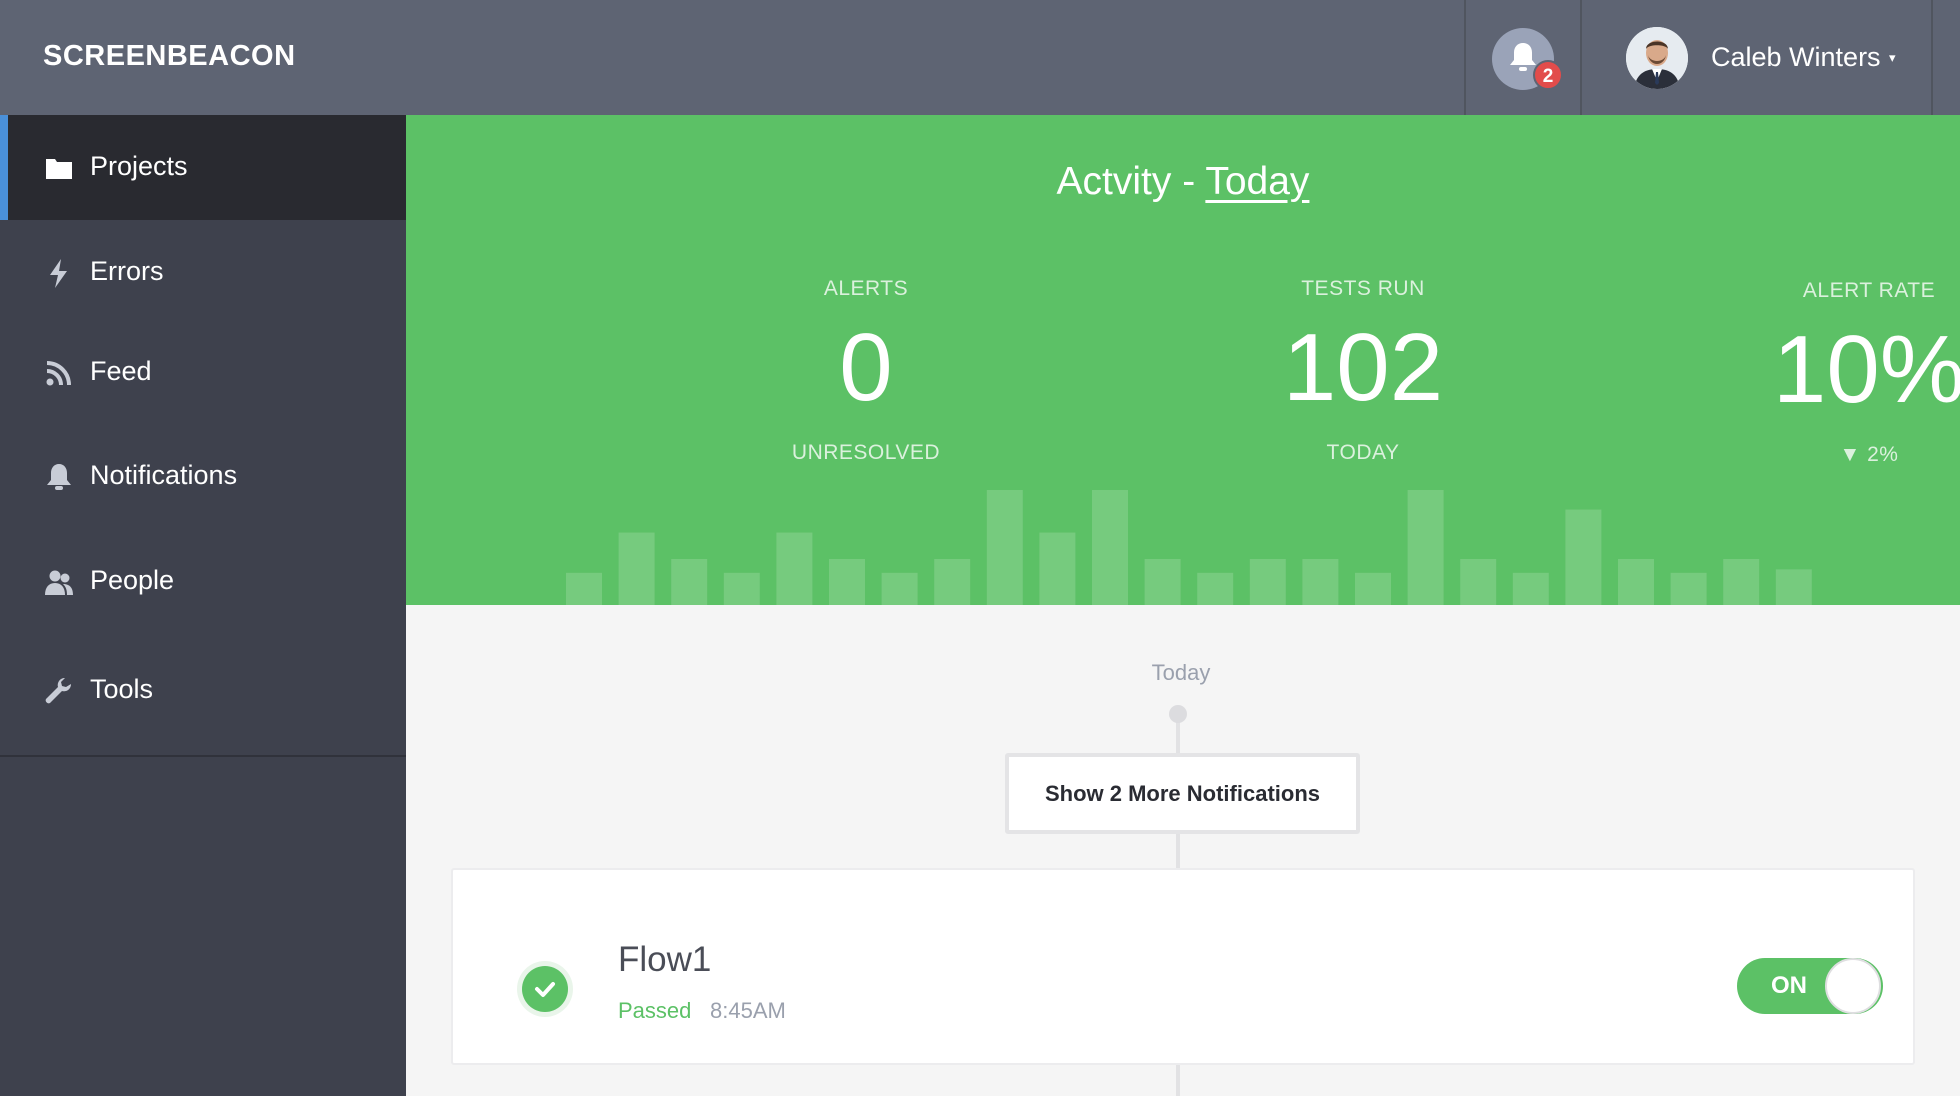  Describe the element at coordinates (1853, 986) in the screenshot. I see `toggle-knob` at that location.